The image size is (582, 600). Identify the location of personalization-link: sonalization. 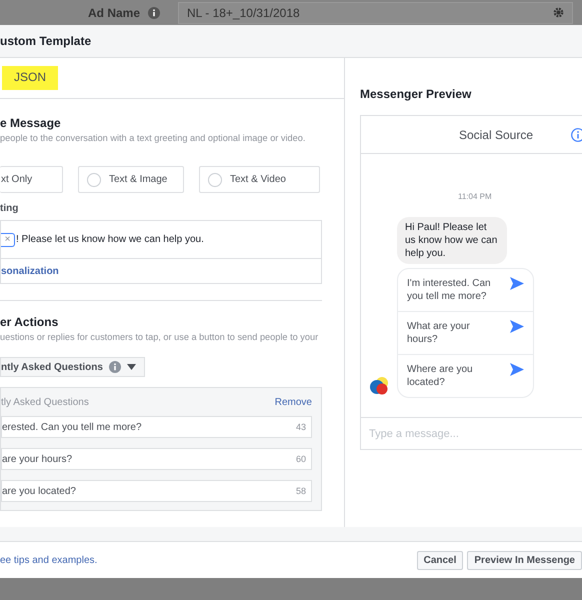
(161, 271).